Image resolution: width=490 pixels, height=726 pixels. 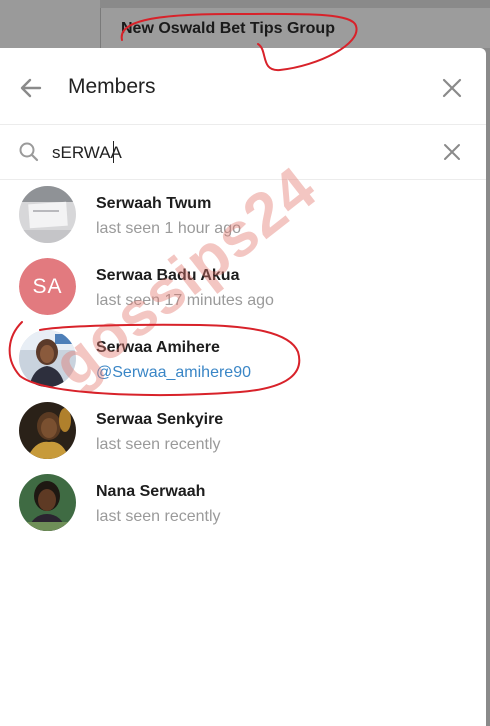 I want to click on member-row: Nana Serwaah last seen recently, so click(x=243, y=504).